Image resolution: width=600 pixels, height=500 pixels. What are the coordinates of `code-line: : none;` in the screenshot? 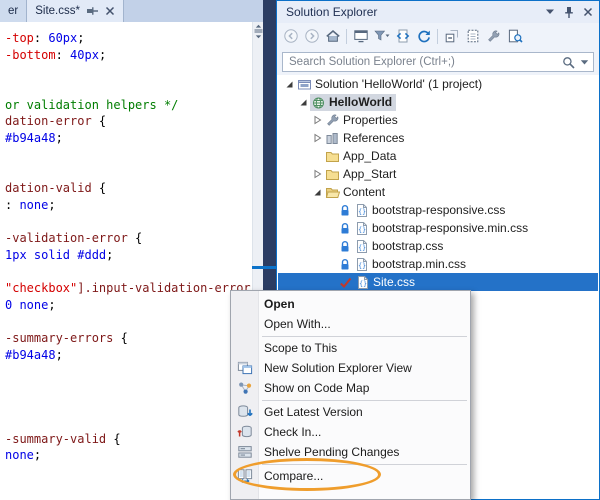 It's located at (30, 204).